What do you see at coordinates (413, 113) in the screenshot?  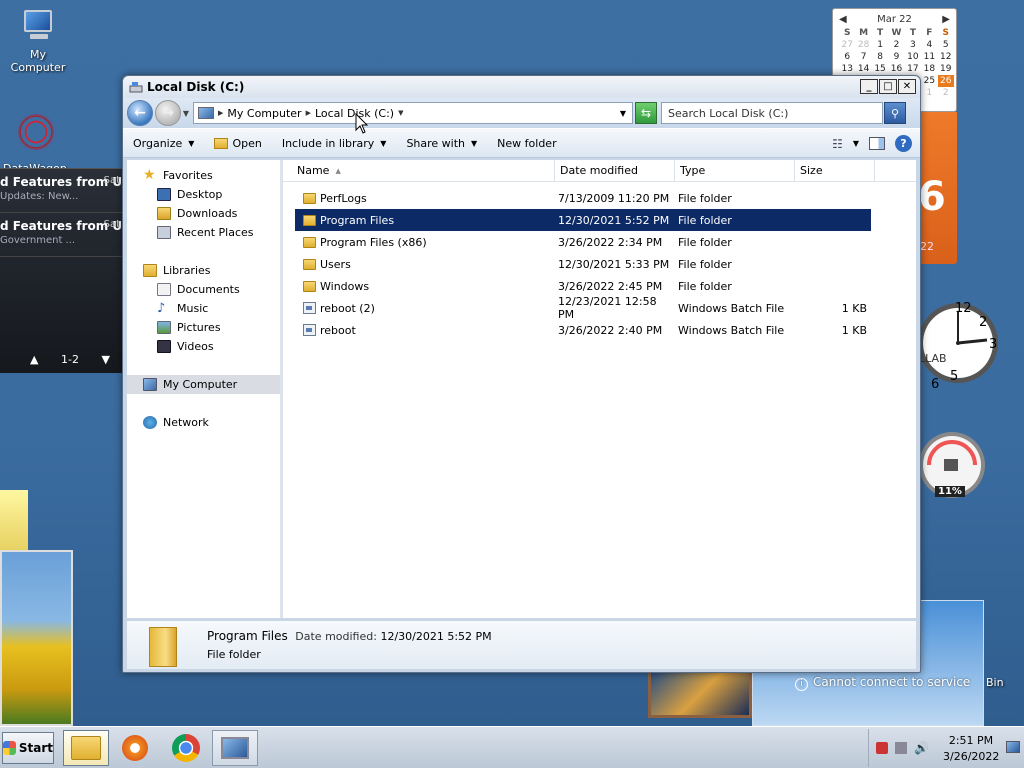 I see `address-bar: ▶ My Computer ▶ Local Disk (C:) ▼ ▼` at bounding box center [413, 113].